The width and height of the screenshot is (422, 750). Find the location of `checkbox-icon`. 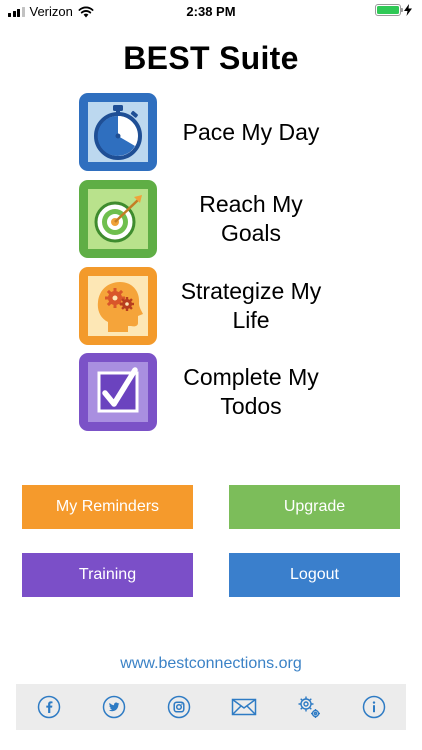

checkbox-icon is located at coordinates (118, 390).